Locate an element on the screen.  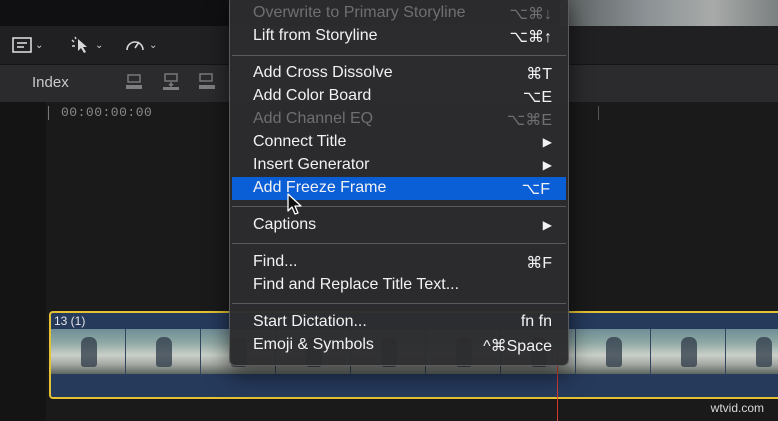
menu-item-shortcut: ⌘T is located at coordinates (539, 74).